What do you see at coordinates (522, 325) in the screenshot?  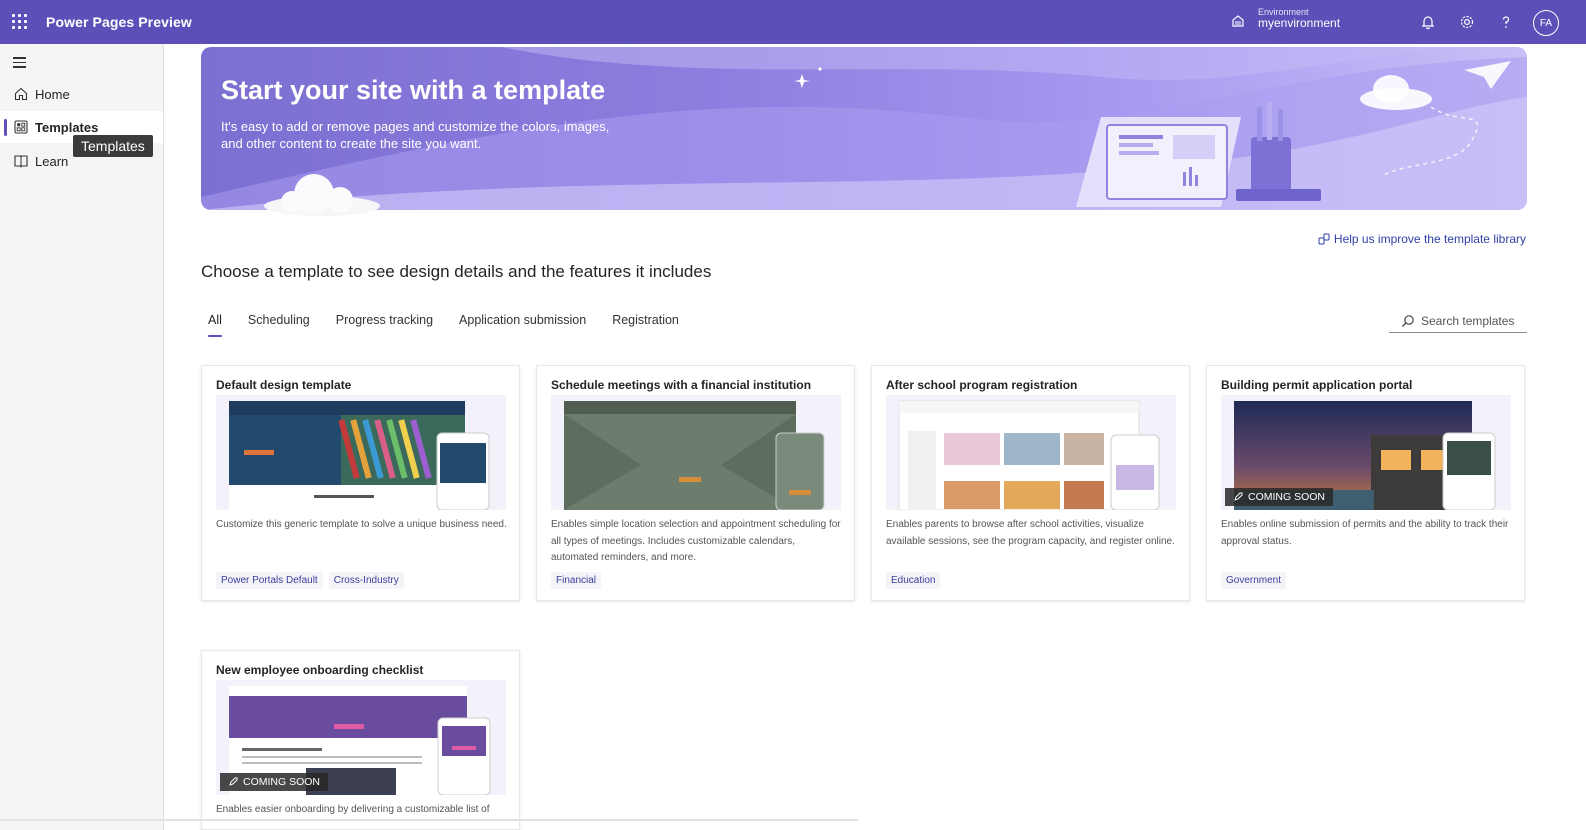 I see `tab-application-submission: Application submission` at bounding box center [522, 325].